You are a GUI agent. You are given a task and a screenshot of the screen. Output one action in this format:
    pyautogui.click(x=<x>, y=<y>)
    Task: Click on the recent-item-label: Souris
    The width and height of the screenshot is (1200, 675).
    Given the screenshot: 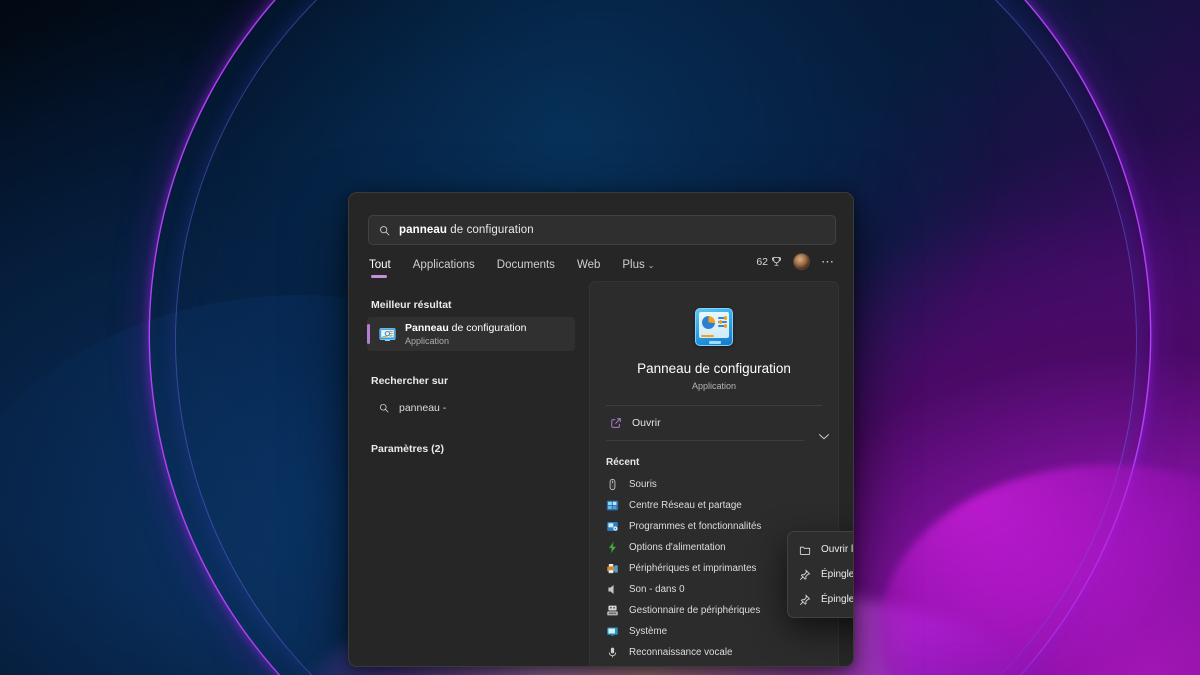 What is the action you would take?
    pyautogui.click(x=643, y=484)
    